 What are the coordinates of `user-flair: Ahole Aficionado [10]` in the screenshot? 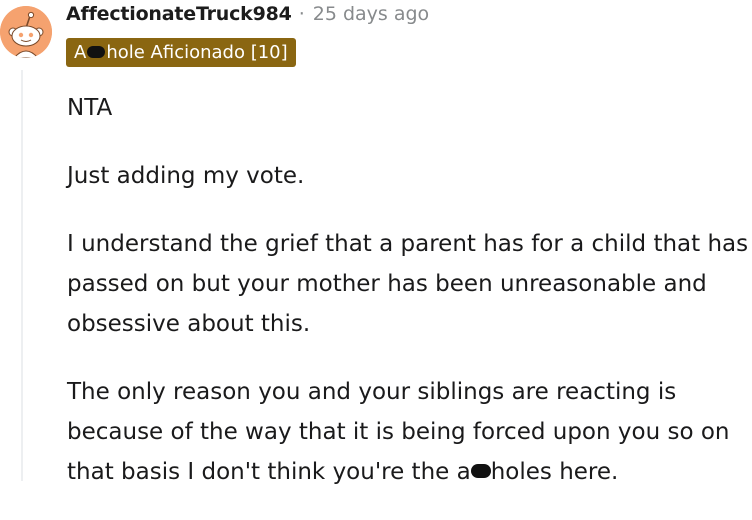 It's located at (181, 52).